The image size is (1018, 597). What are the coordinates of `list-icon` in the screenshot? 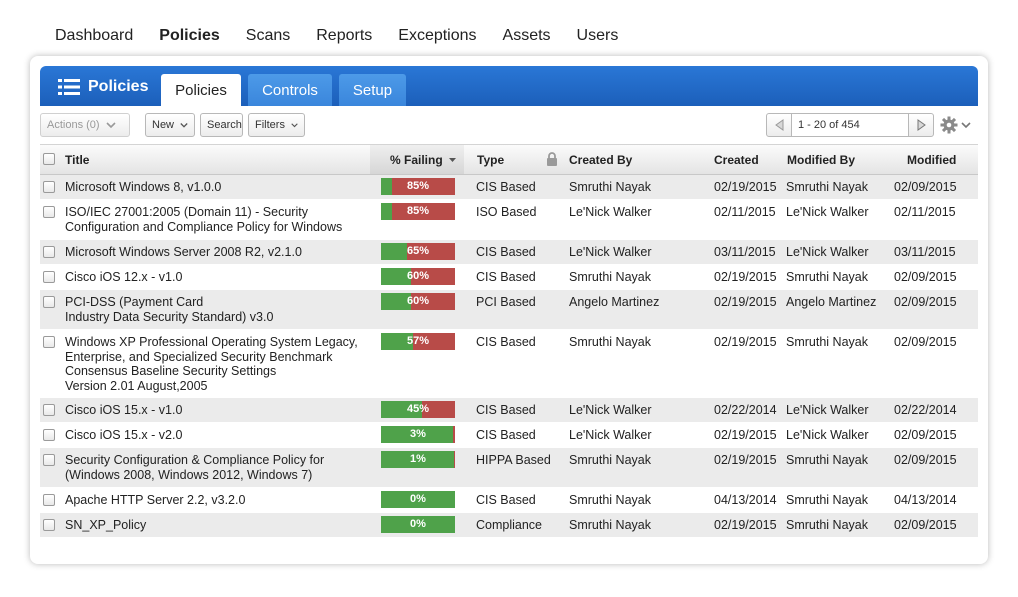 It's located at (69, 87).